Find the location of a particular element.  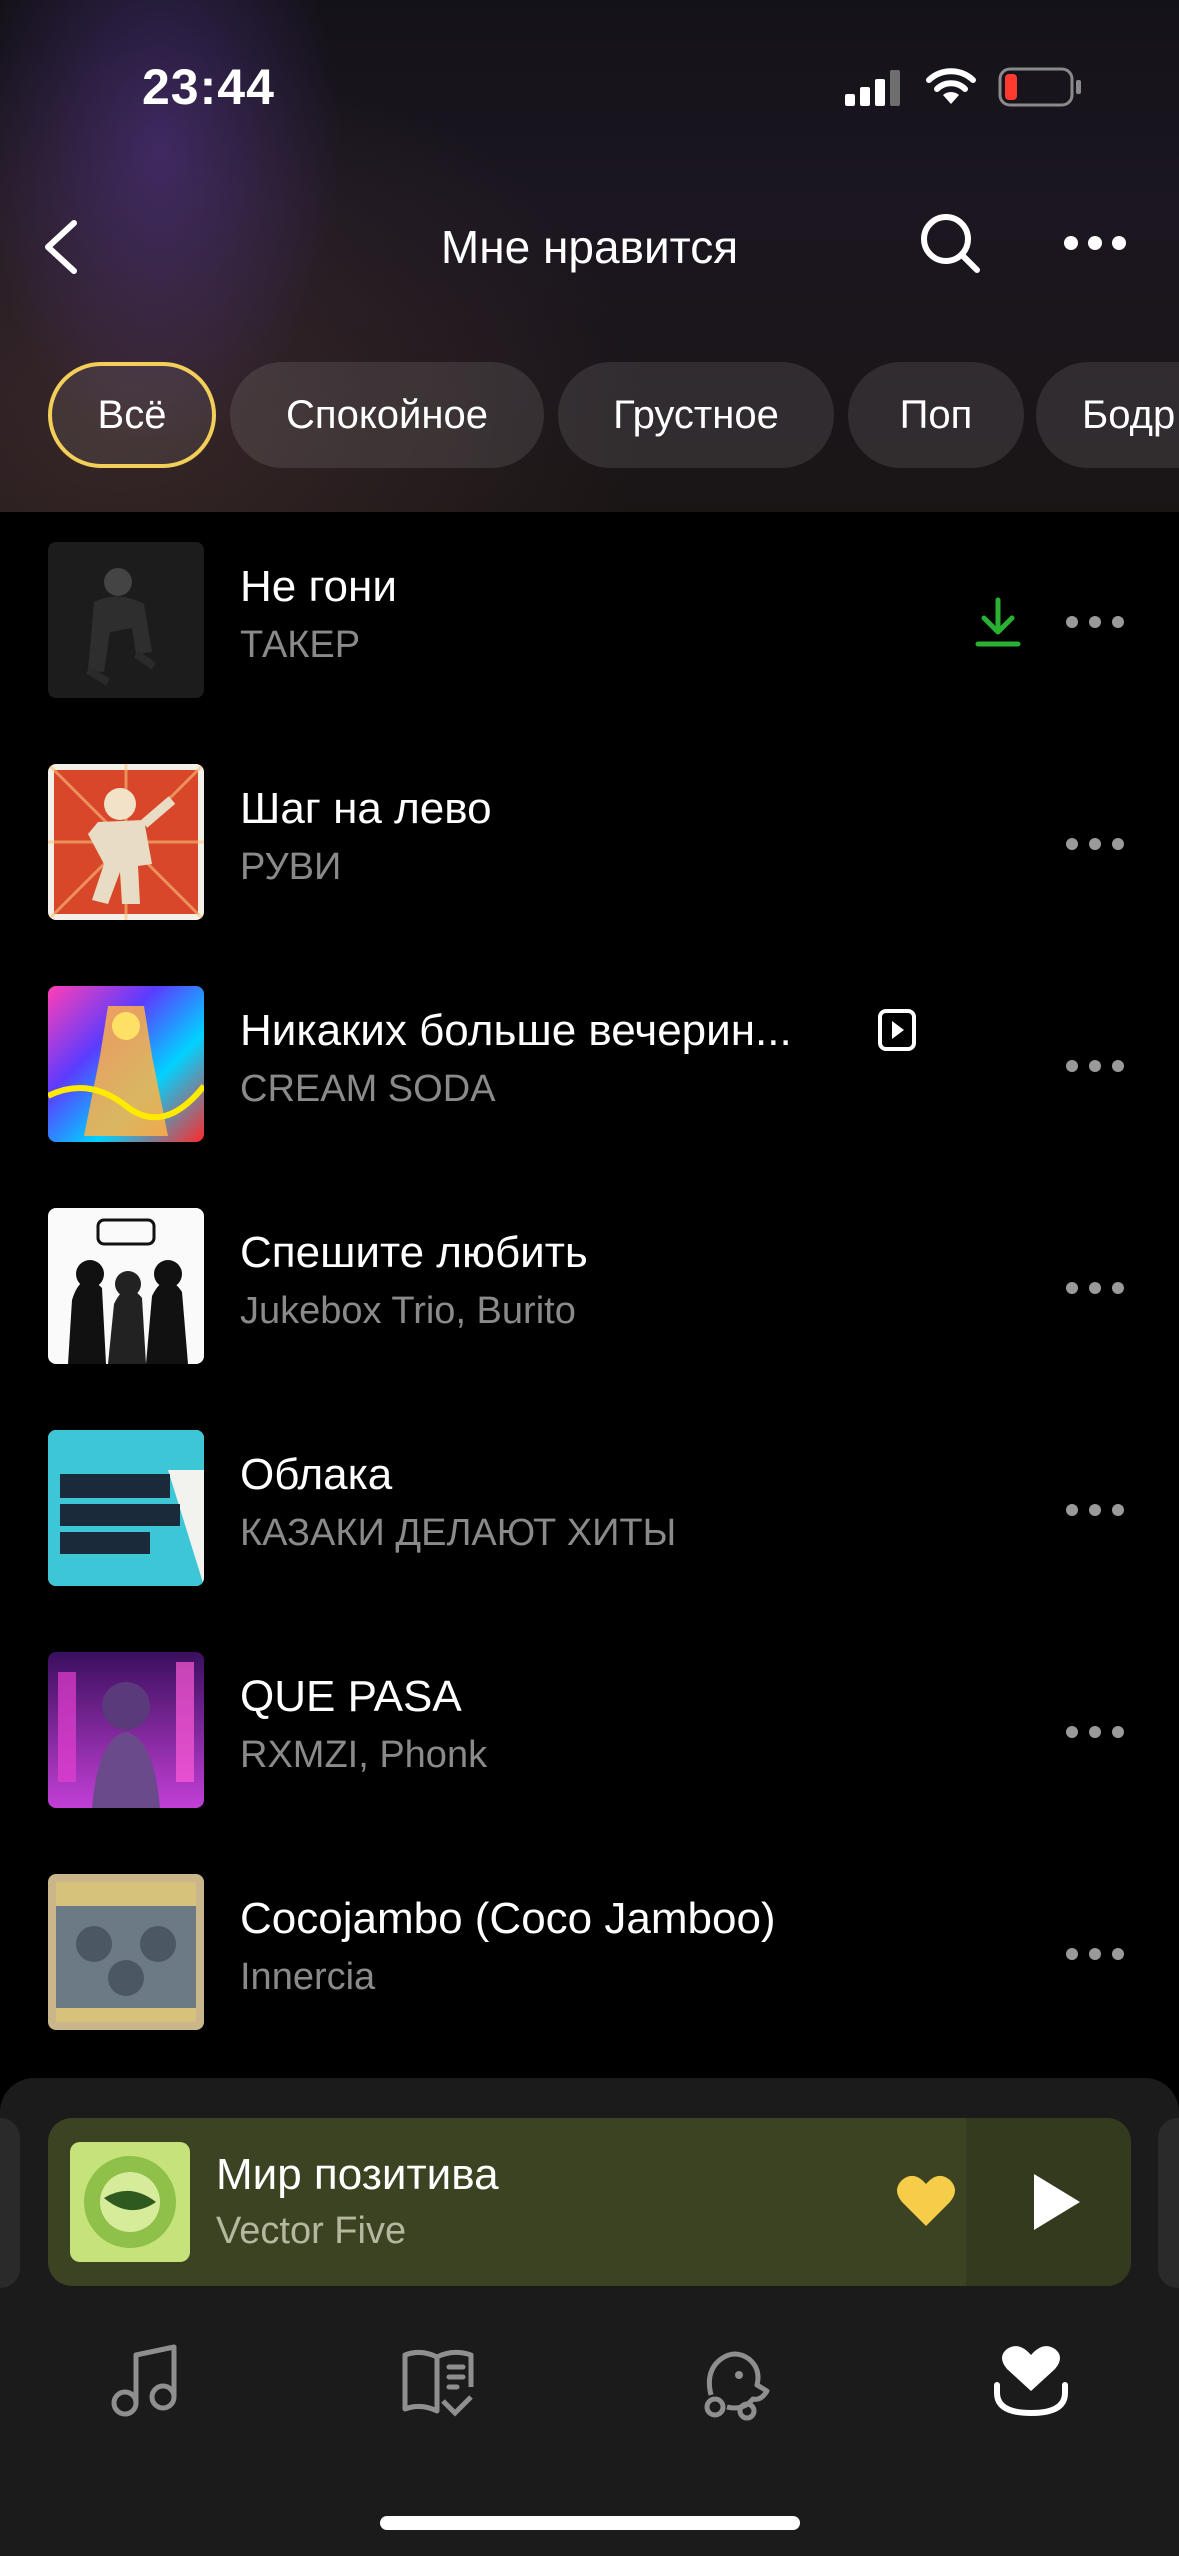

track-title: QUE PASA is located at coordinates (351, 1696).